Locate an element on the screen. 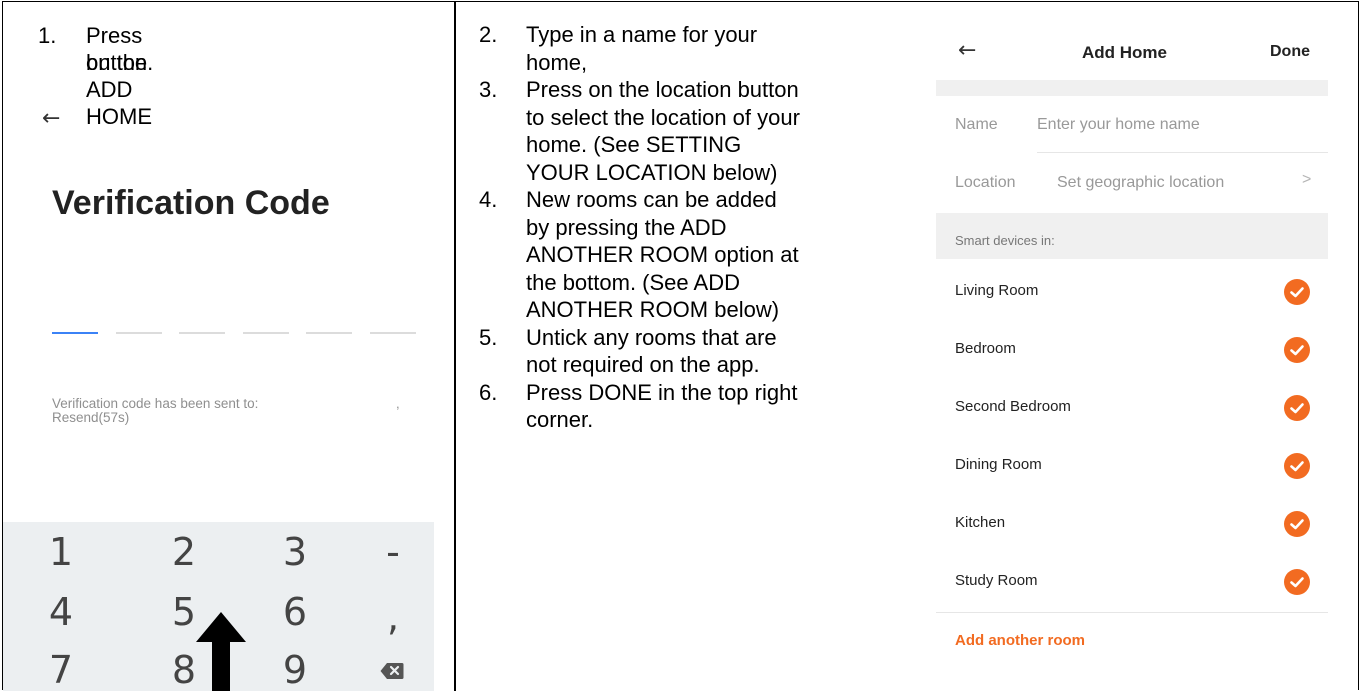 Image resolution: width=1363 pixels, height=696 pixels. step-number: 2. is located at coordinates (488, 34).